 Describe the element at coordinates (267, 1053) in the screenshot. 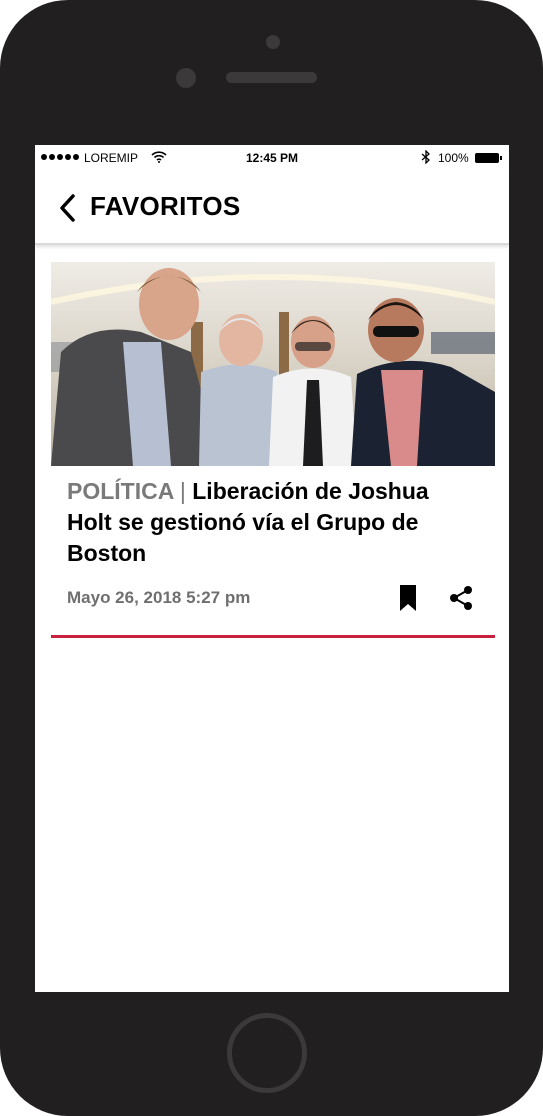

I see `home-button` at that location.